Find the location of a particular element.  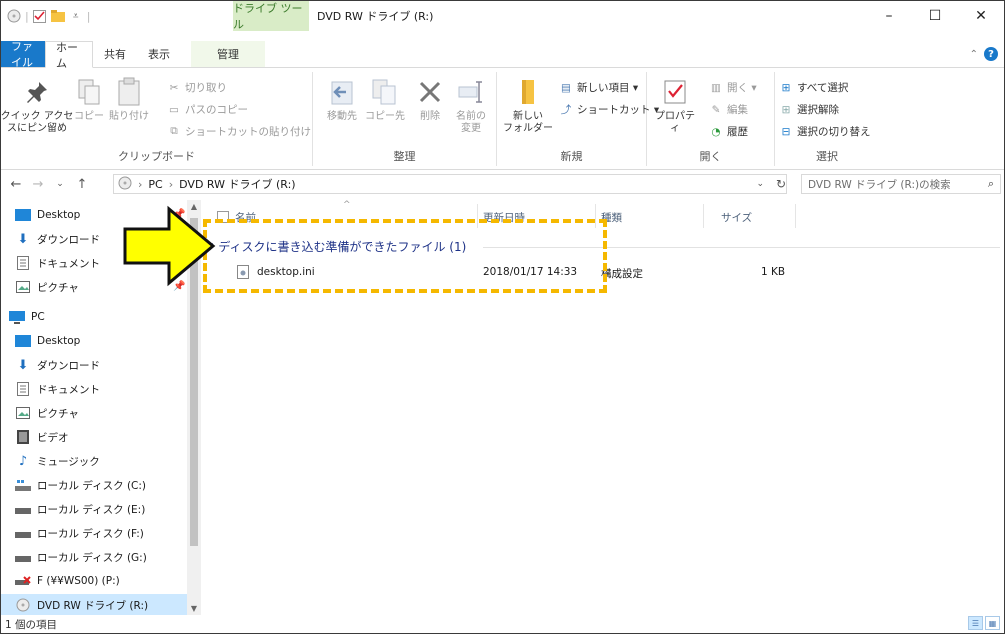

move-to-button: 移動先 is located at coordinates (342, 99).